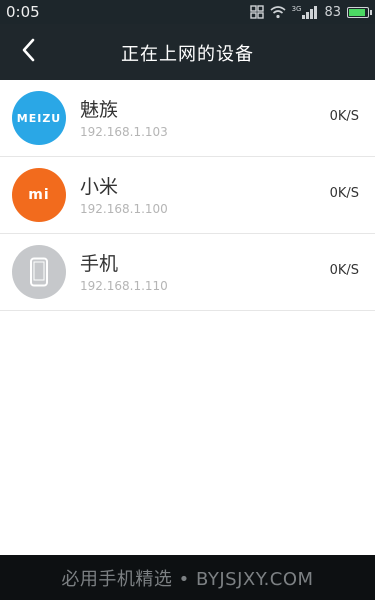  Describe the element at coordinates (359, 12) in the screenshot. I see `battery-icon` at that location.